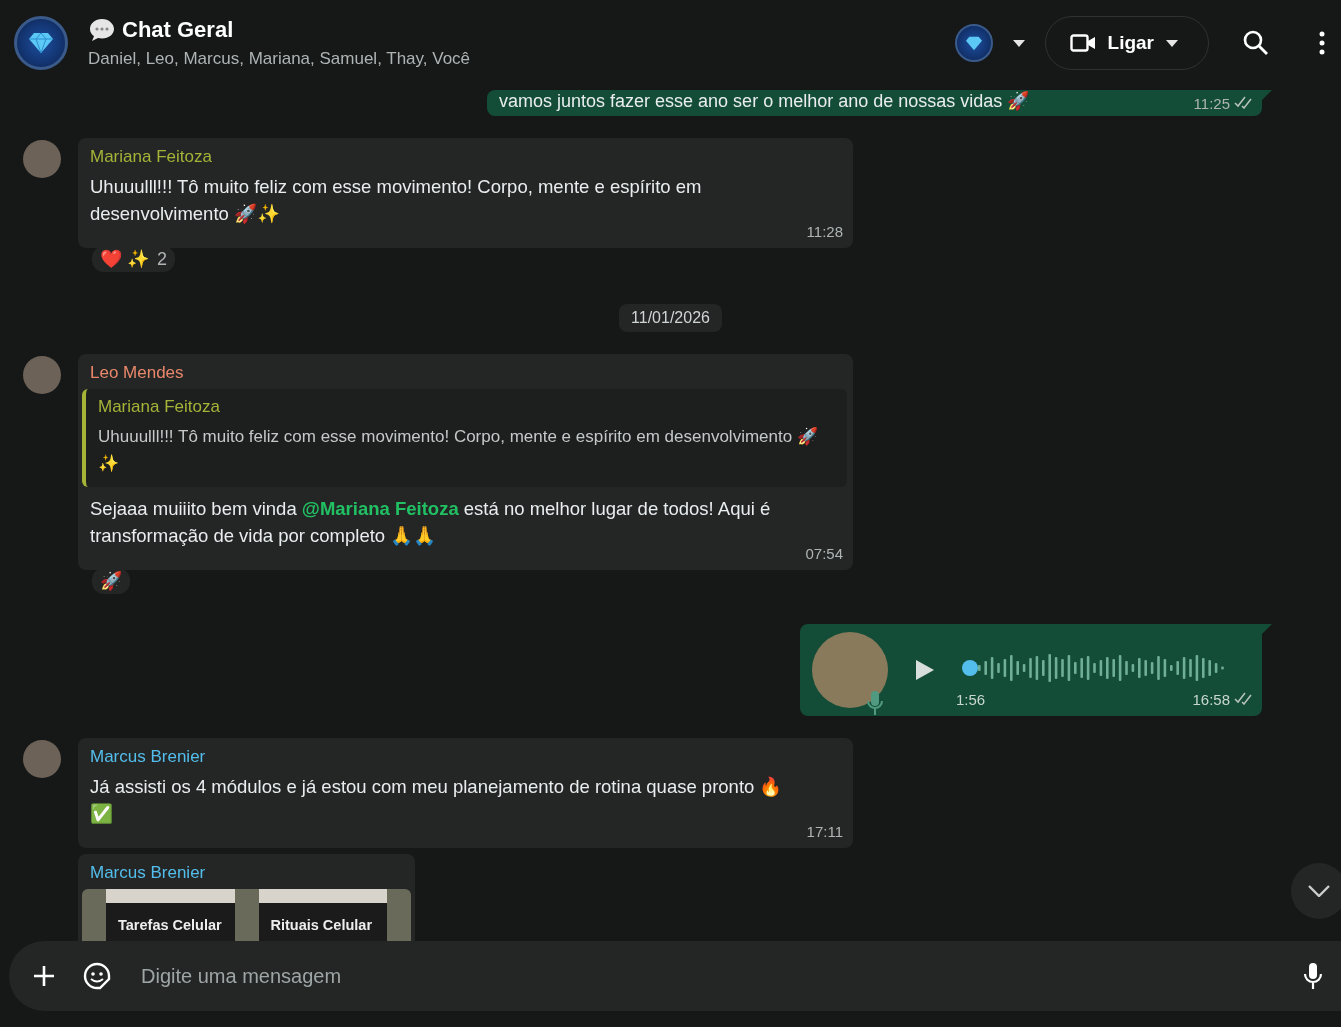 The image size is (1341, 1027). I want to click on member-list: Daniel, Leo, Marcus, Mariana, Samuel, Thay, Você, so click(521, 59).